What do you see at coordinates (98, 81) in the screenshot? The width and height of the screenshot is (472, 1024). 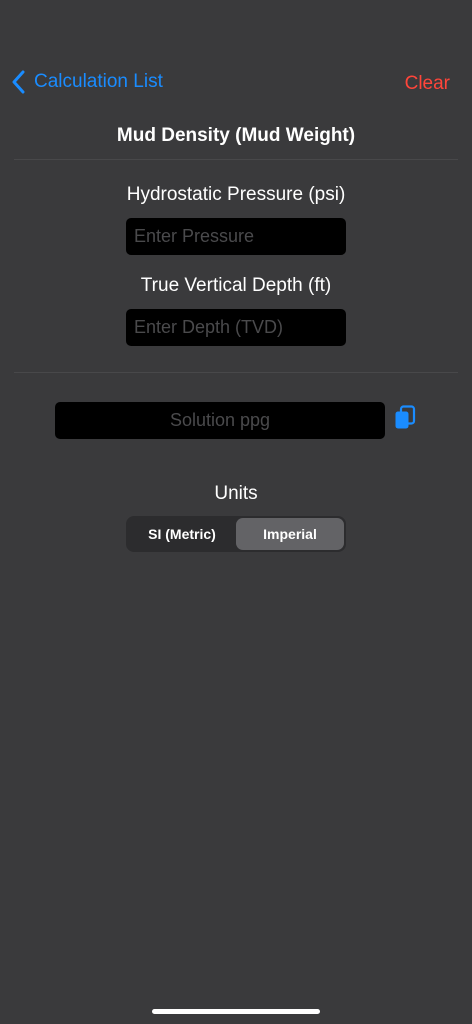 I see `back-button-label: Calculation List` at bounding box center [98, 81].